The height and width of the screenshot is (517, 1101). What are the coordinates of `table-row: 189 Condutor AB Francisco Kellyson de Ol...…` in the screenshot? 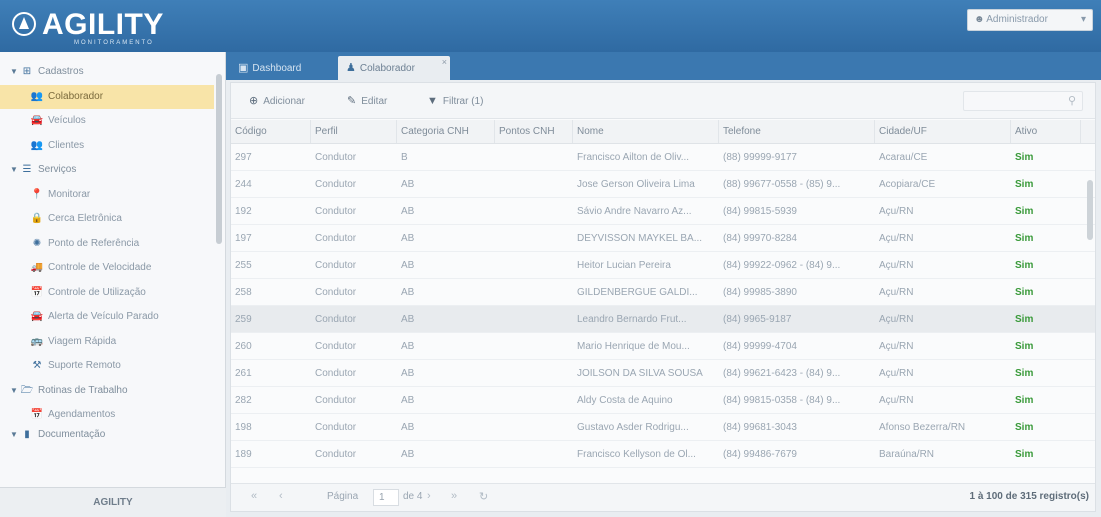 It's located at (663, 454).